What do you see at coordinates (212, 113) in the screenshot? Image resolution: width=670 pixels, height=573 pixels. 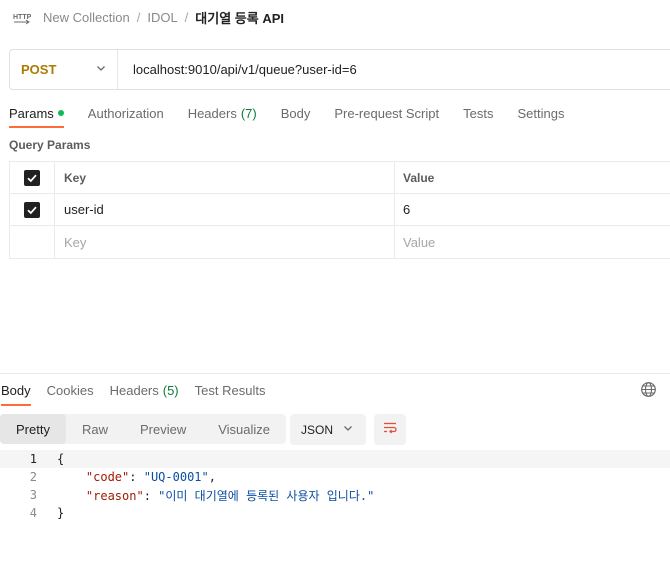 I see `tab-headers-label: Headers` at bounding box center [212, 113].